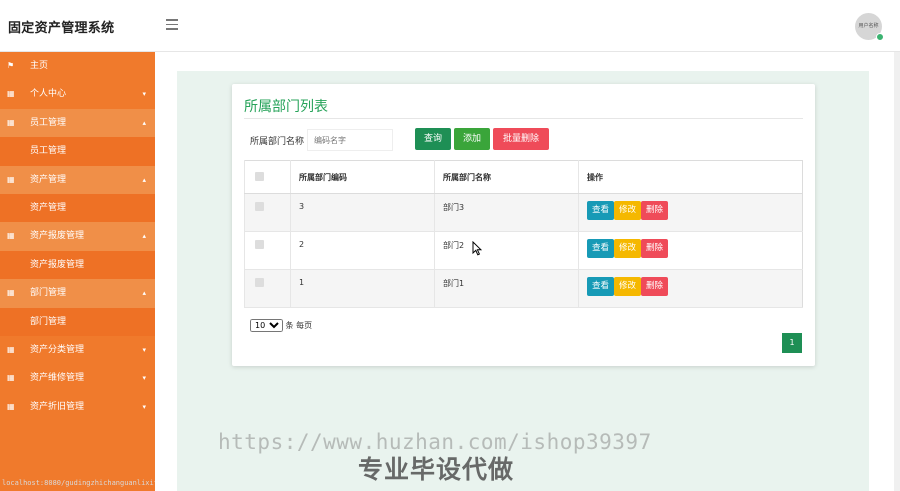 This screenshot has height=491, width=900. What do you see at coordinates (506, 177) in the screenshot?
I see `header-name: 所属部门名称` at bounding box center [506, 177].